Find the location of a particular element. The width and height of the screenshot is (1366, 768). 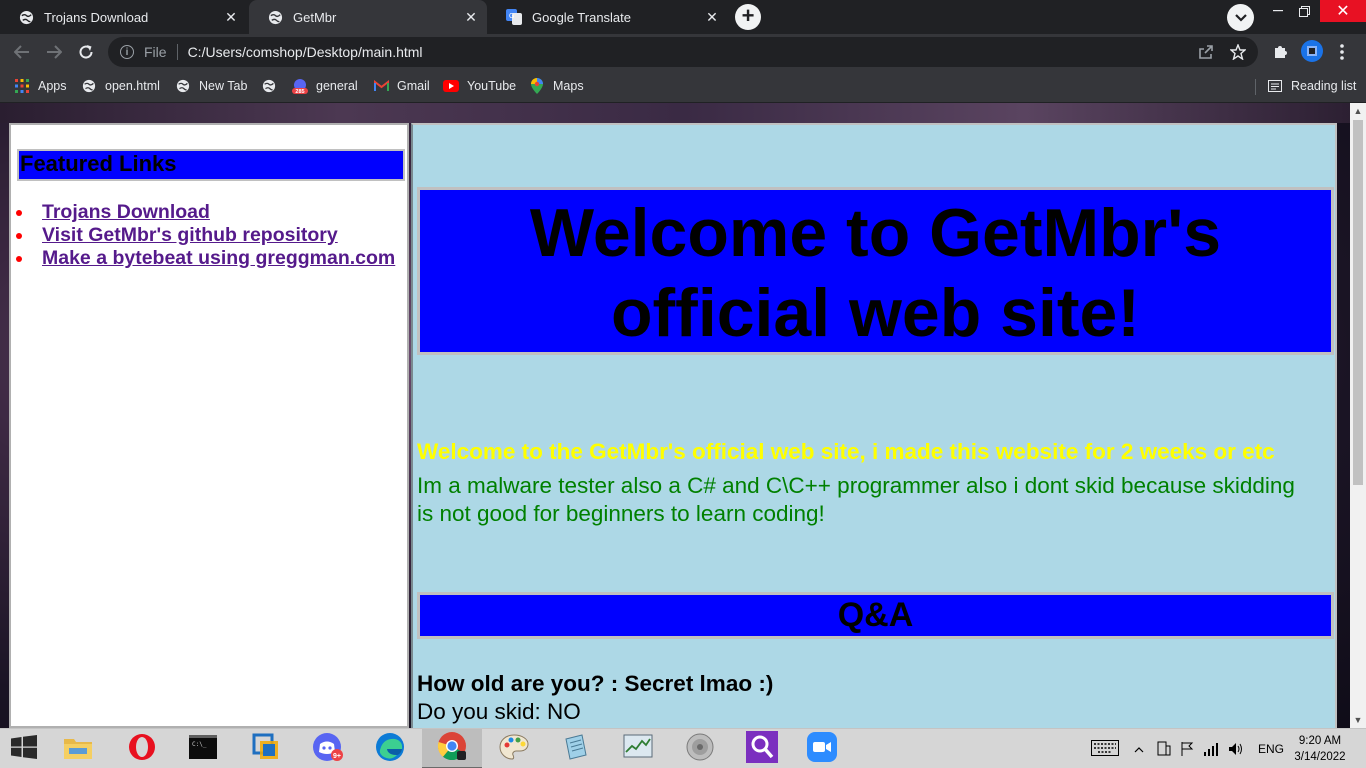

svg-text: G is located at coordinates (511, 16).